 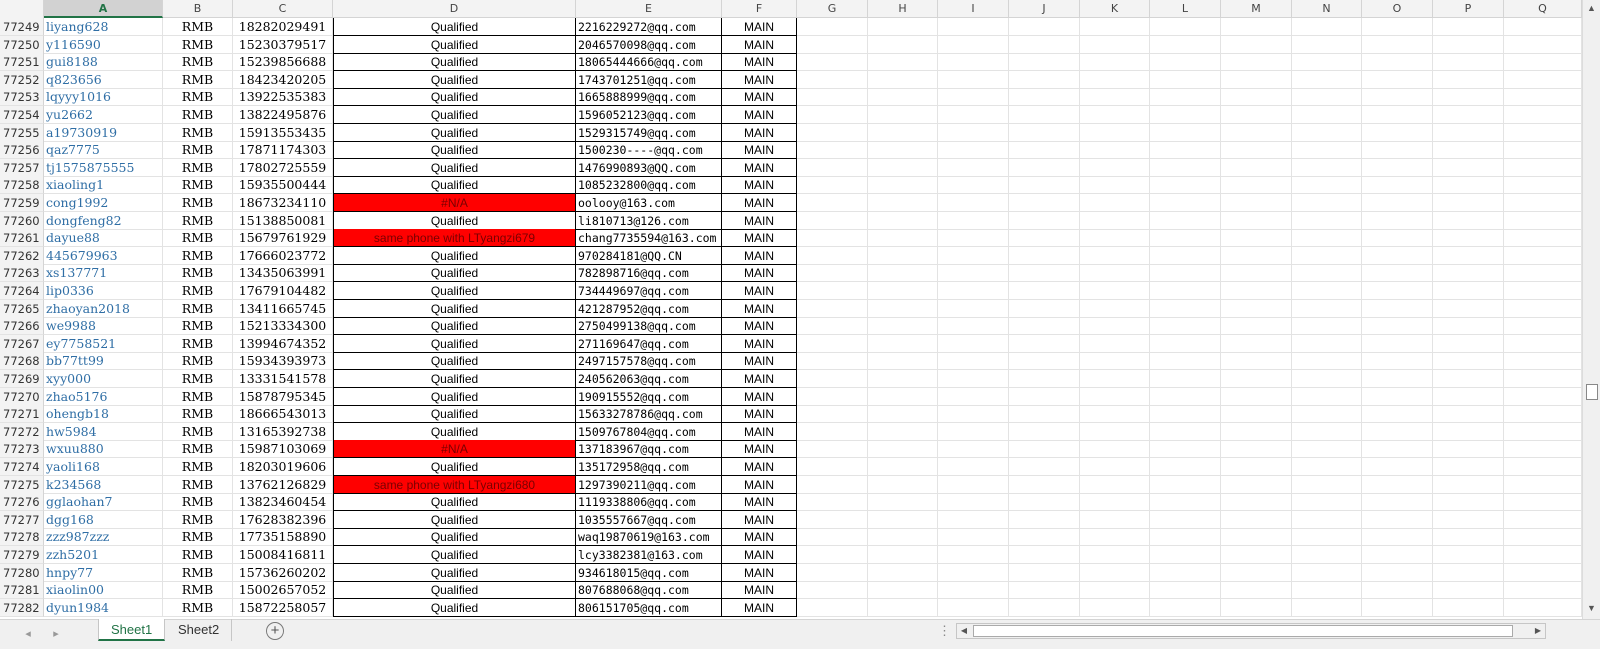 I want to click on cell-e: 2750499138@qq.com, so click(x=649, y=326).